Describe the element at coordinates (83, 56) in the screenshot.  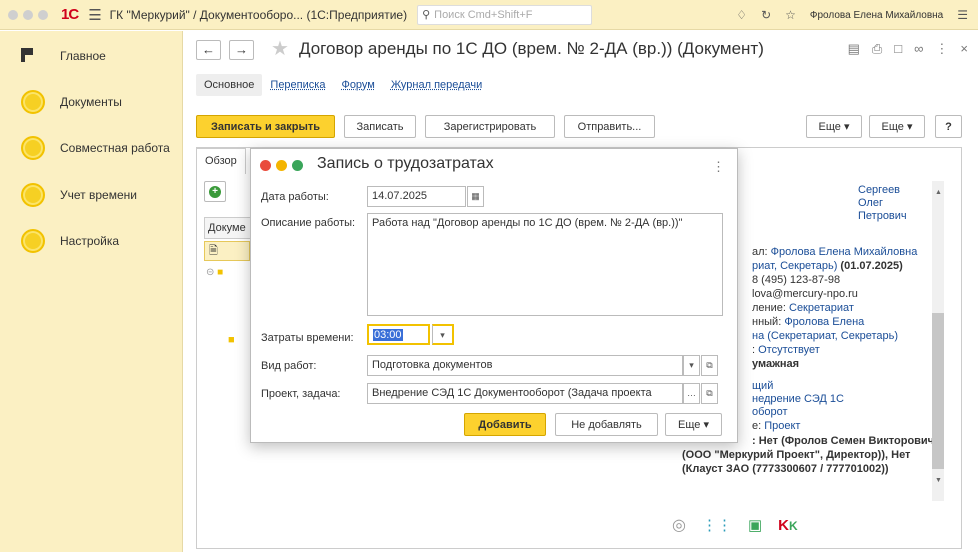
I see `sidebar-item-label: Главное` at that location.